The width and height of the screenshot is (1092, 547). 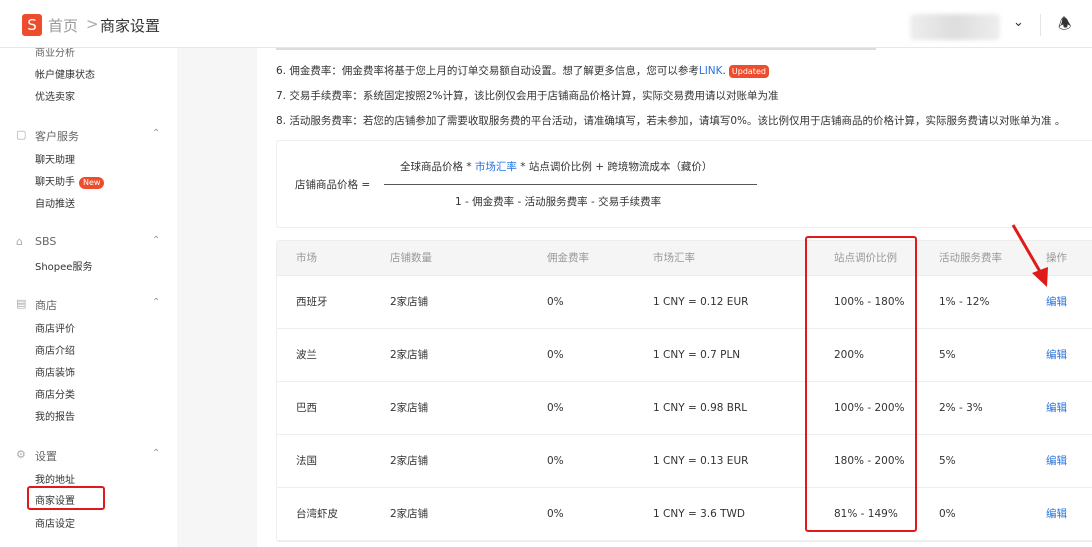 What do you see at coordinates (970, 258) in the screenshot?
I see `header-service-fee-rate: 活动服务费率` at bounding box center [970, 258].